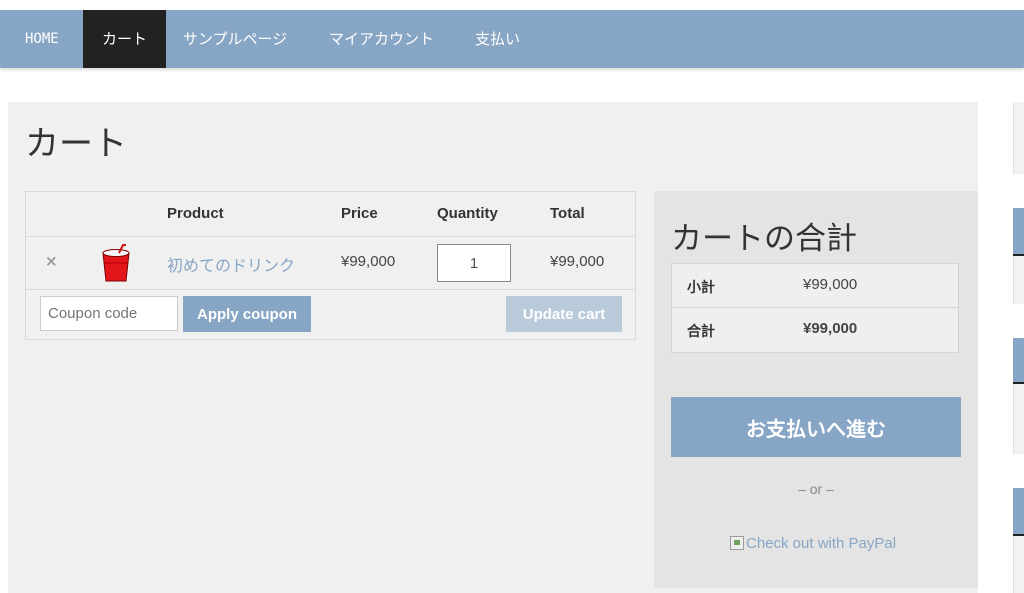 The height and width of the screenshot is (593, 1024). I want to click on main-nav: HOME カート サンプルページ マイアカウント 支払い, so click(512, 39).